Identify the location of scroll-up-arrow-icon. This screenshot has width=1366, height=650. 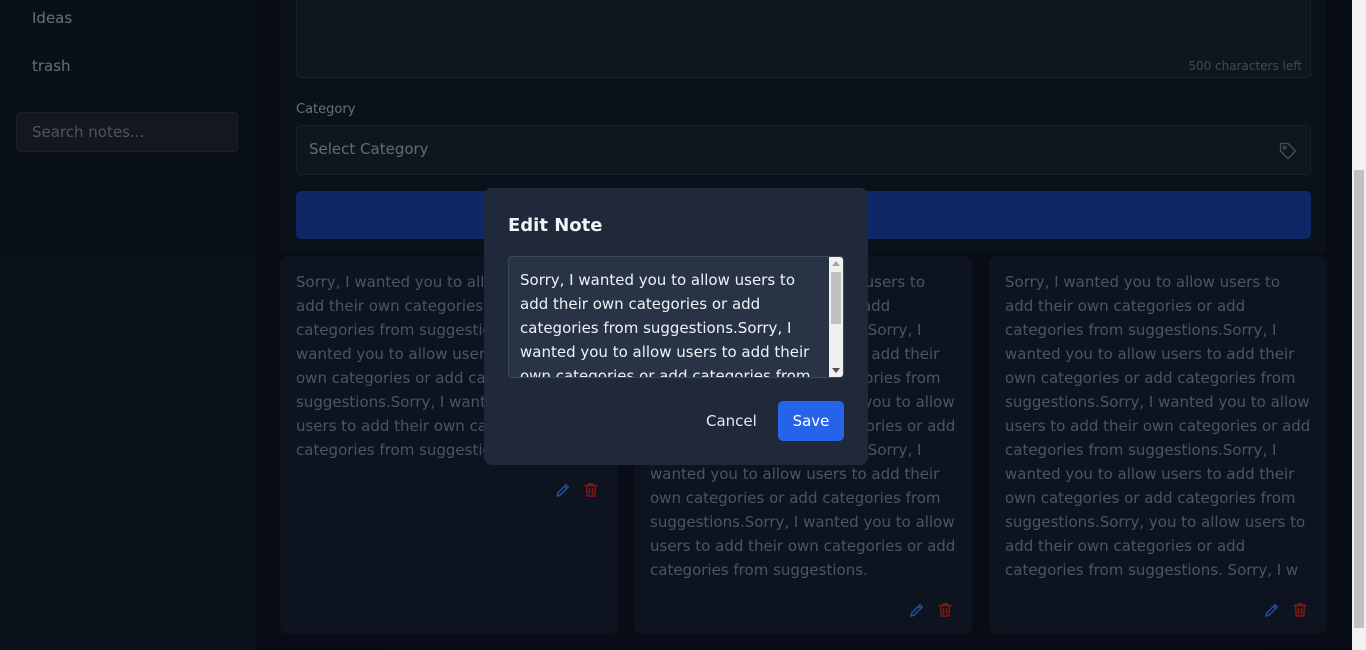
(836, 263).